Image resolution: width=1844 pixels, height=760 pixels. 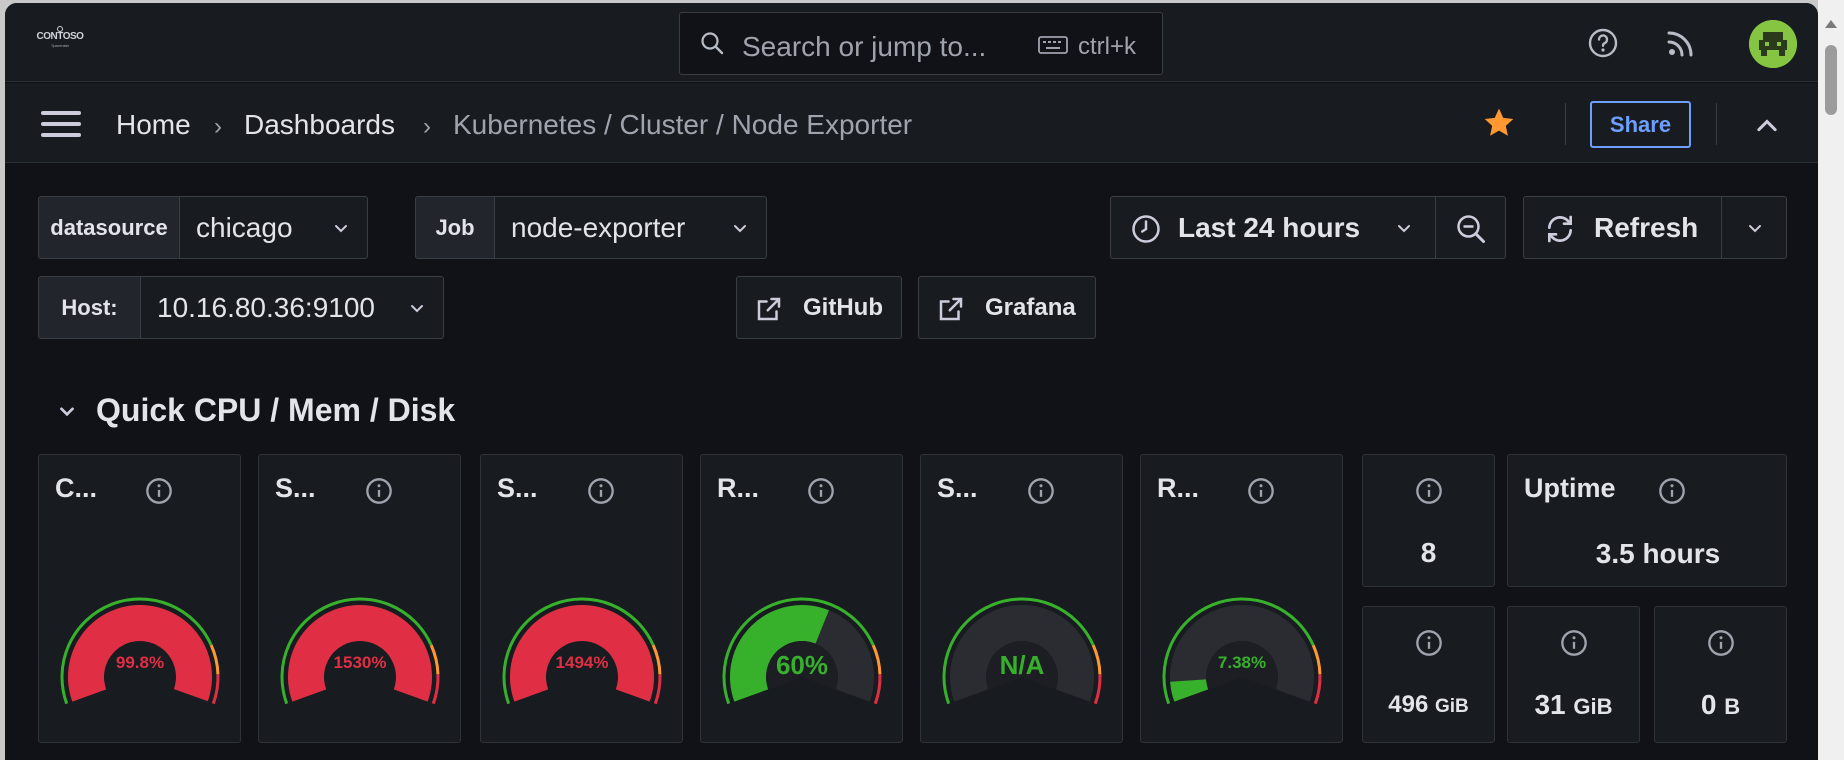 I want to click on gauge-fill, so click(x=1189, y=690).